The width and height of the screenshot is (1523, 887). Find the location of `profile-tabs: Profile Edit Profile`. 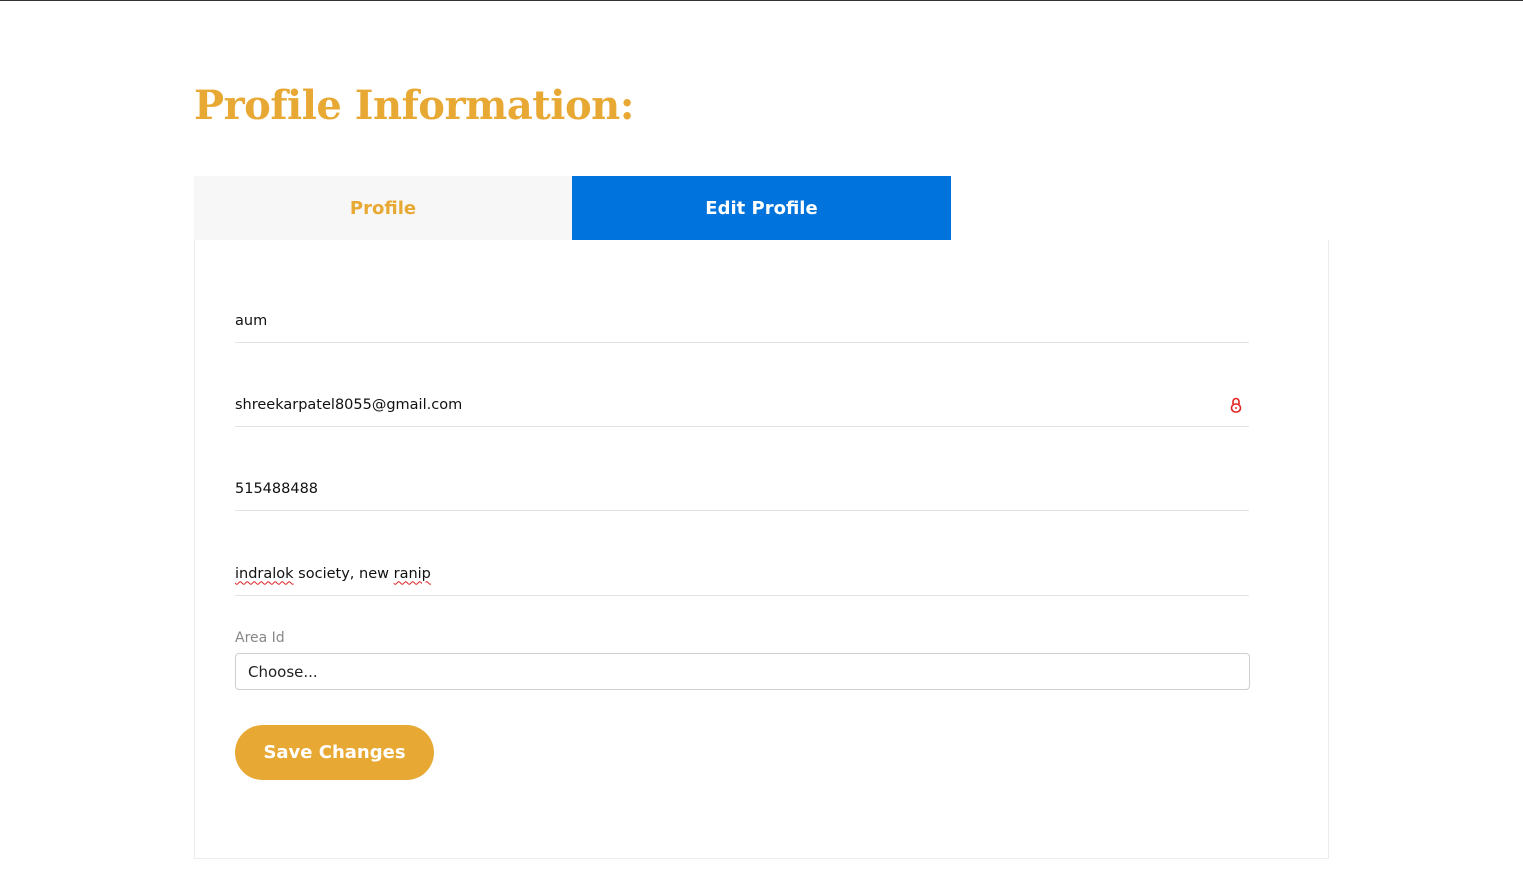

profile-tabs: Profile Edit Profile is located at coordinates (572, 208).